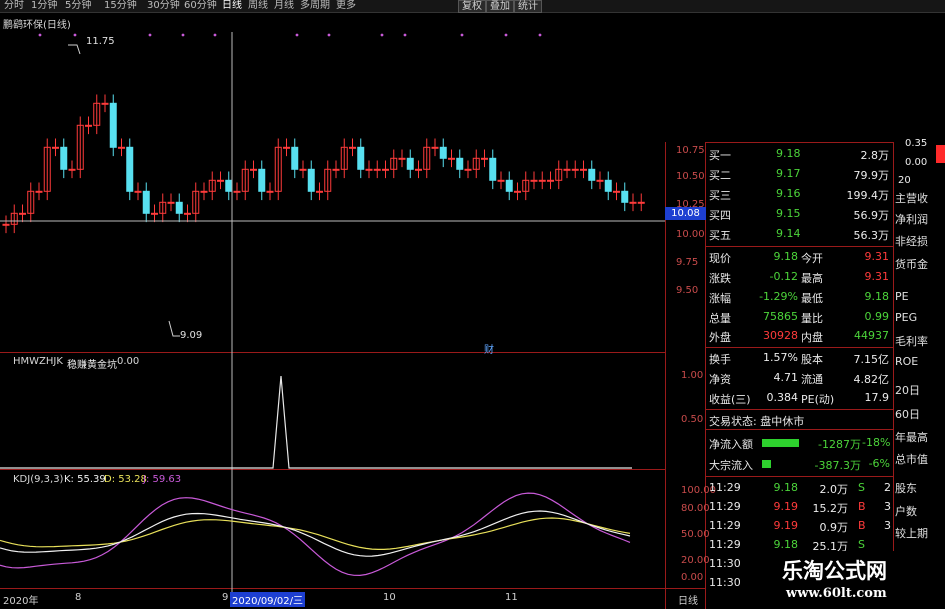 Image resolution: width=945 pixels, height=609 pixels. I want to click on low-price-label: 9.09, so click(191, 335).